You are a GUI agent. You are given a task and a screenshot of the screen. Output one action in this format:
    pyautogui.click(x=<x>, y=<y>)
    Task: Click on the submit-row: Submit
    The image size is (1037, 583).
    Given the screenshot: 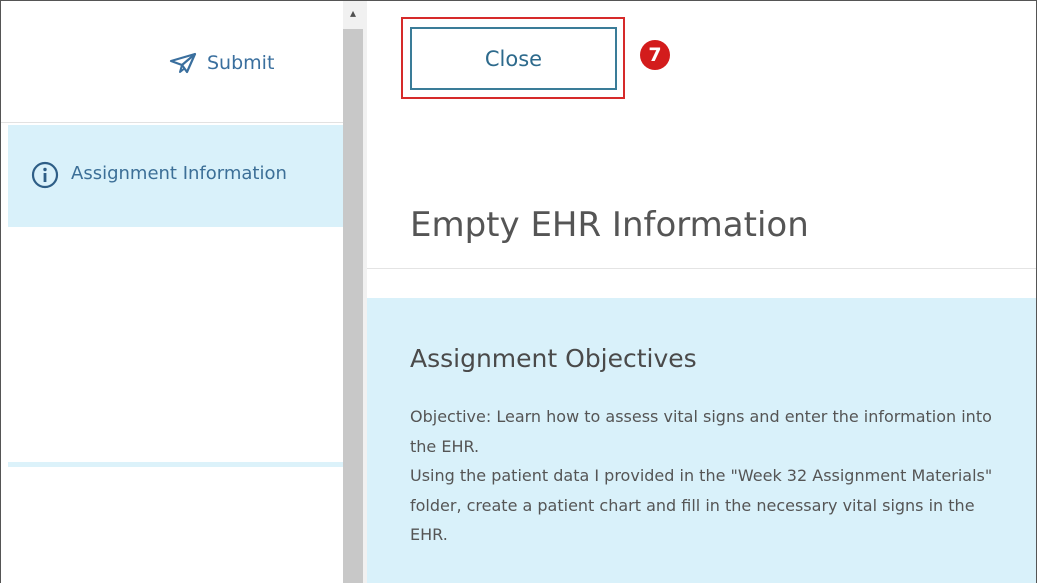 What is the action you would take?
    pyautogui.click(x=172, y=62)
    